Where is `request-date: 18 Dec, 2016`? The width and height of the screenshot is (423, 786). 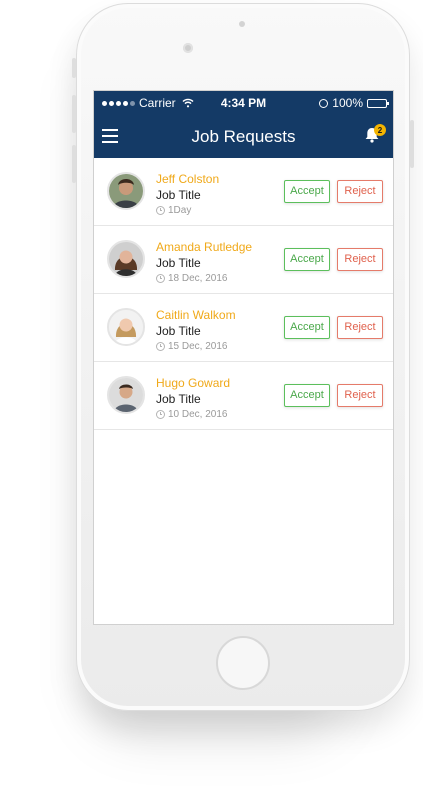
request-date: 18 Dec, 2016 is located at coordinates (192, 278).